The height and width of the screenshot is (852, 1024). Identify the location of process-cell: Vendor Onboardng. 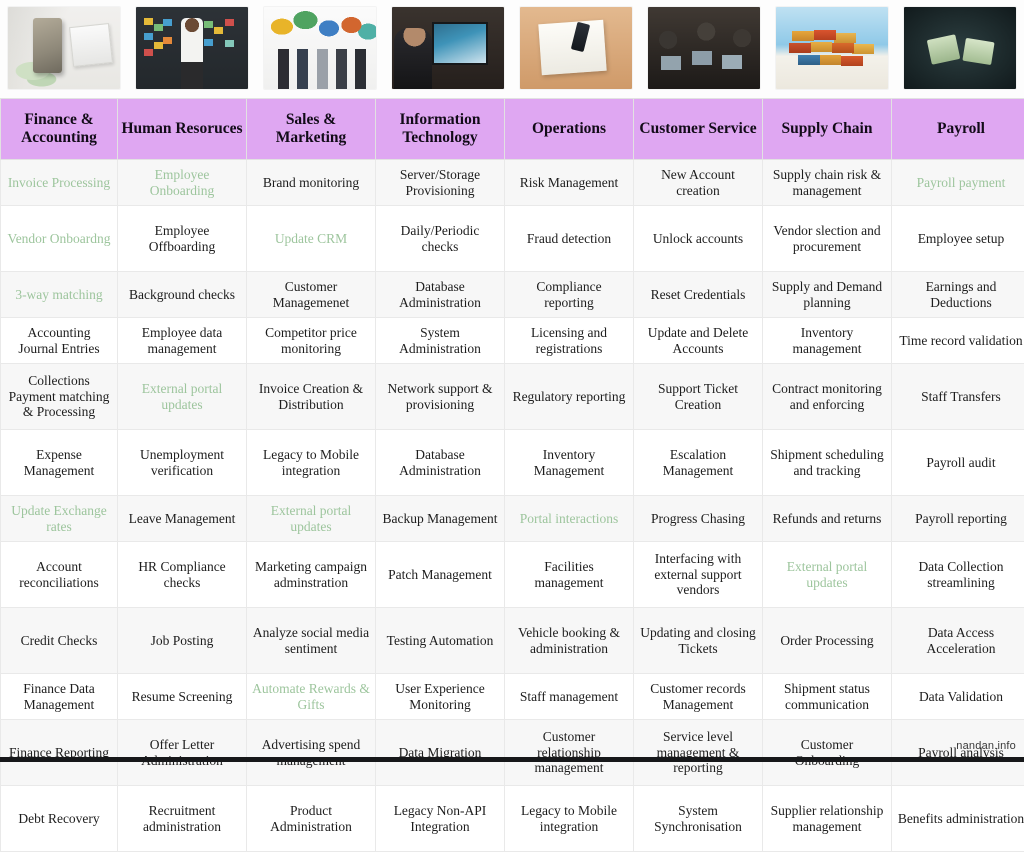
(59, 239).